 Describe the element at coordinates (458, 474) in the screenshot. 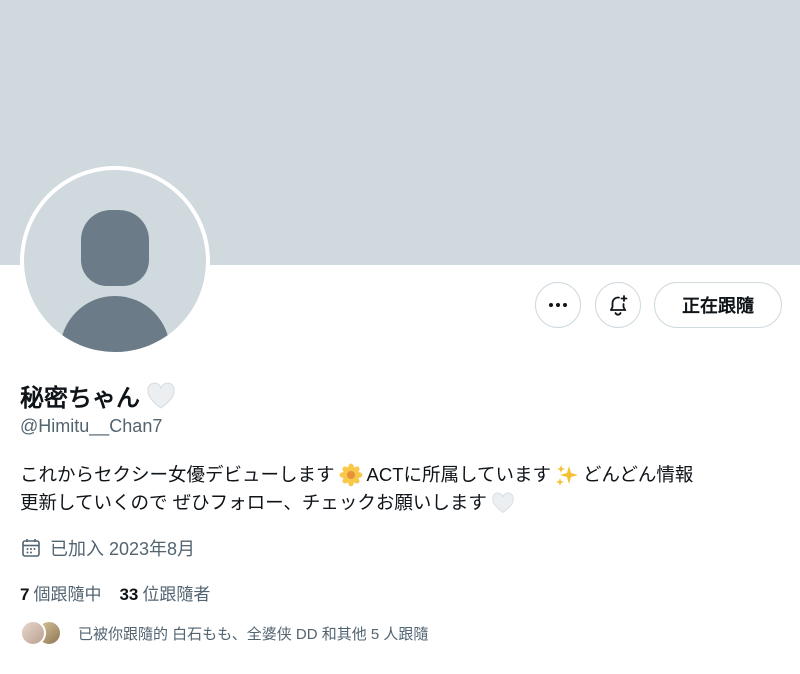

I see `bio-text-part2: ACTに所属しています` at that location.